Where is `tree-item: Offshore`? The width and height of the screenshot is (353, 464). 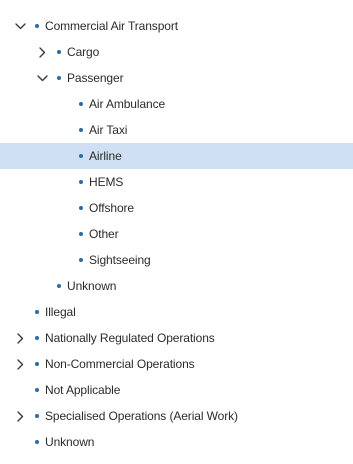 tree-item: Offshore is located at coordinates (176, 208).